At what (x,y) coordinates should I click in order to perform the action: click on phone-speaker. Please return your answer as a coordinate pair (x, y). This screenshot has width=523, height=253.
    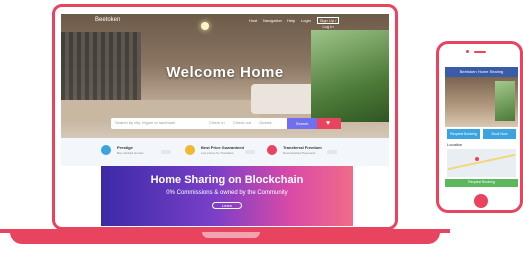
    Looking at the image, I should click on (480, 52).